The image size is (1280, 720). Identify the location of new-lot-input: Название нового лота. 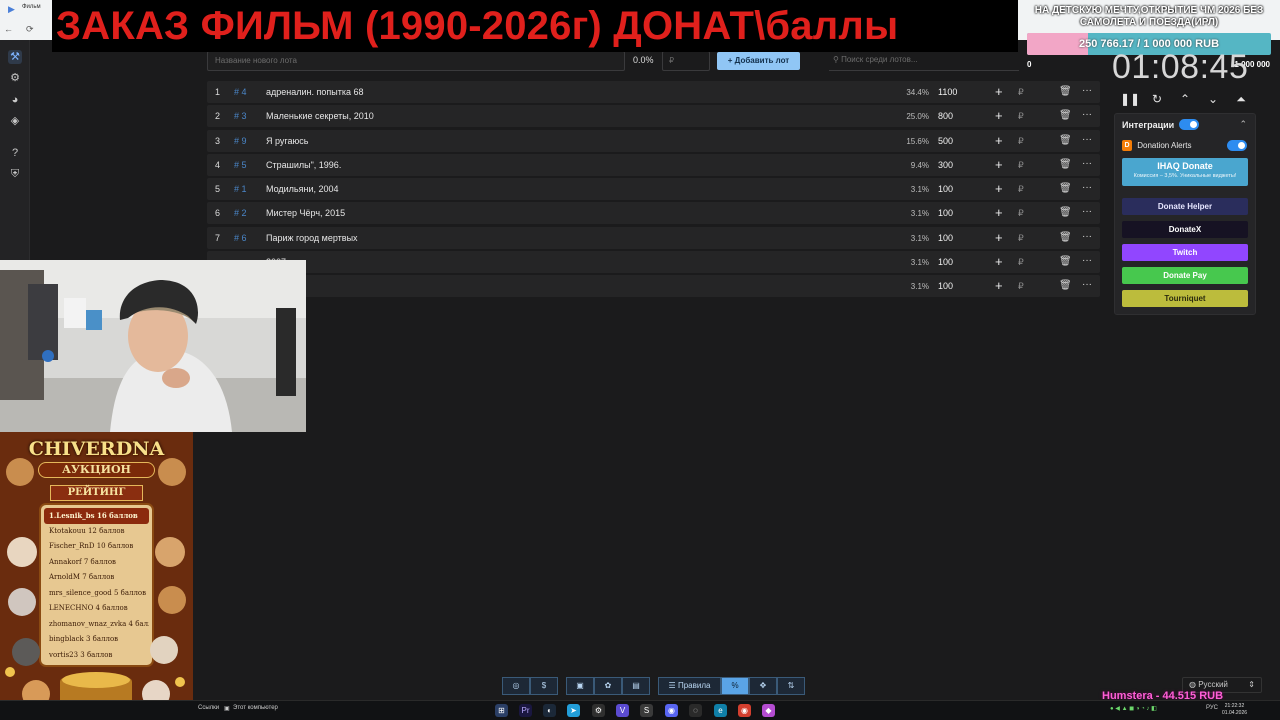
(416, 61).